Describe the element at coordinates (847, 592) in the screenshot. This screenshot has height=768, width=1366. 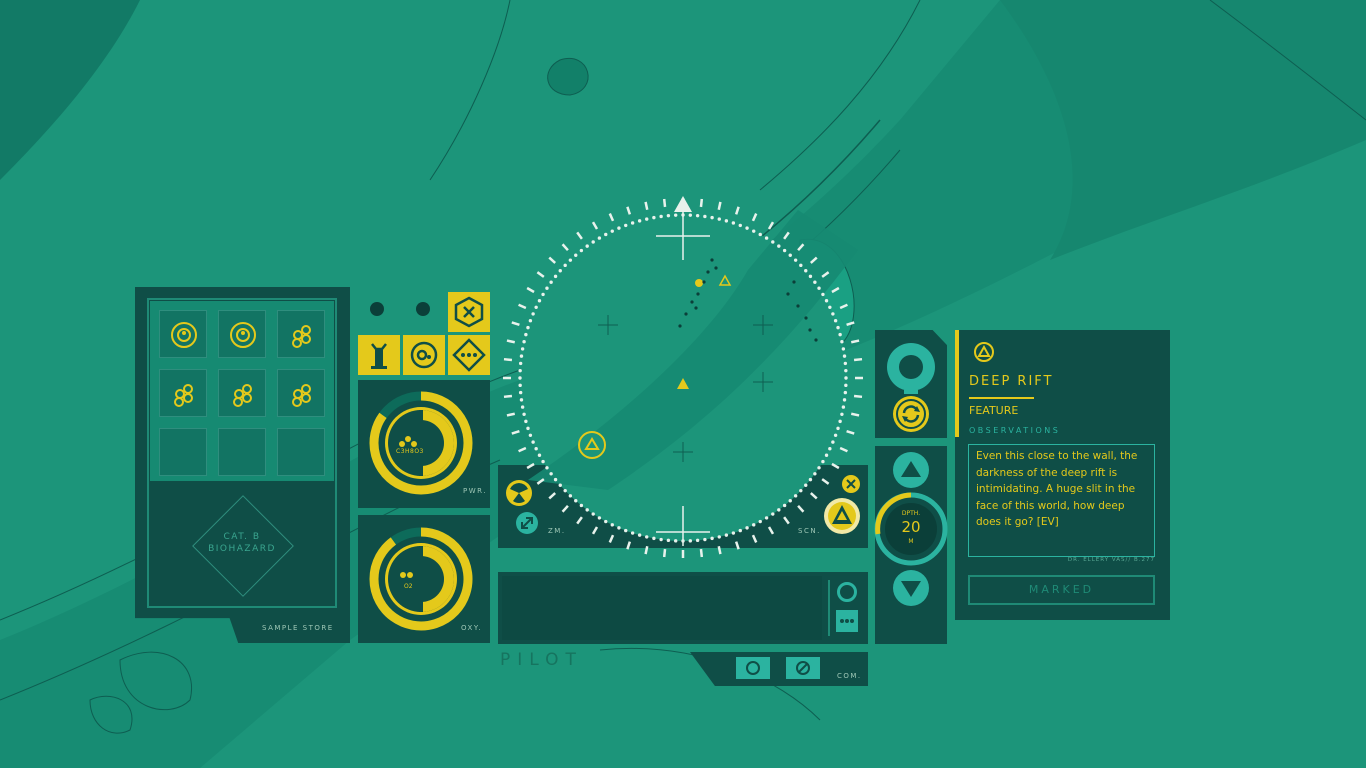
I see `console-circle-button` at that location.